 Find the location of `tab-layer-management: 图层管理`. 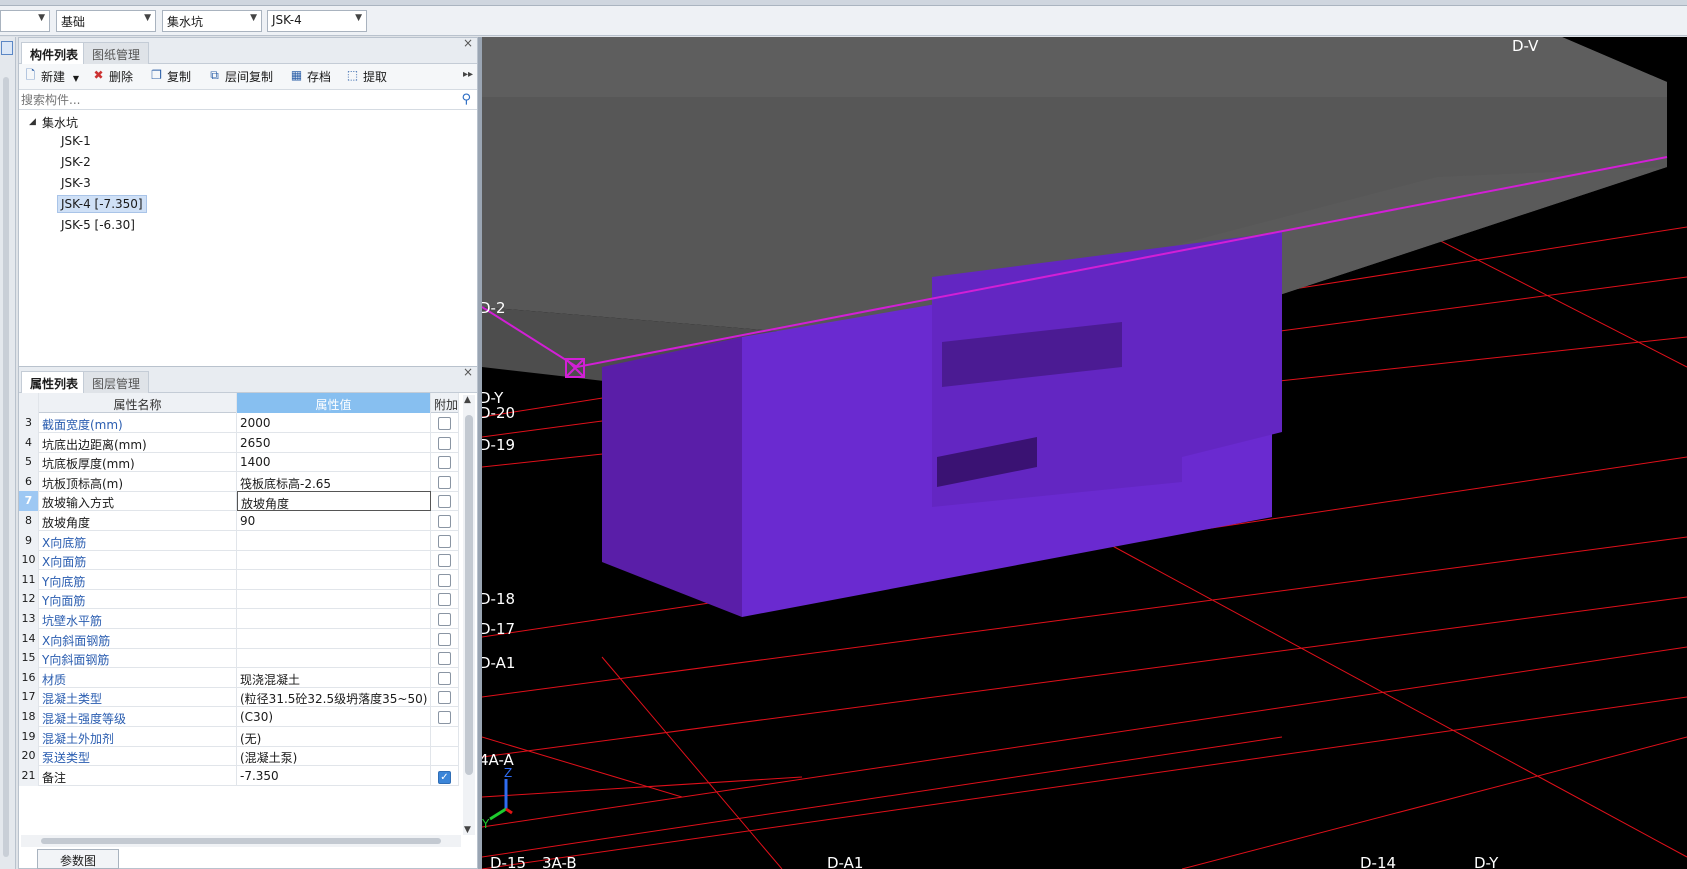

tab-layer-management: 图层管理 is located at coordinates (116, 382).